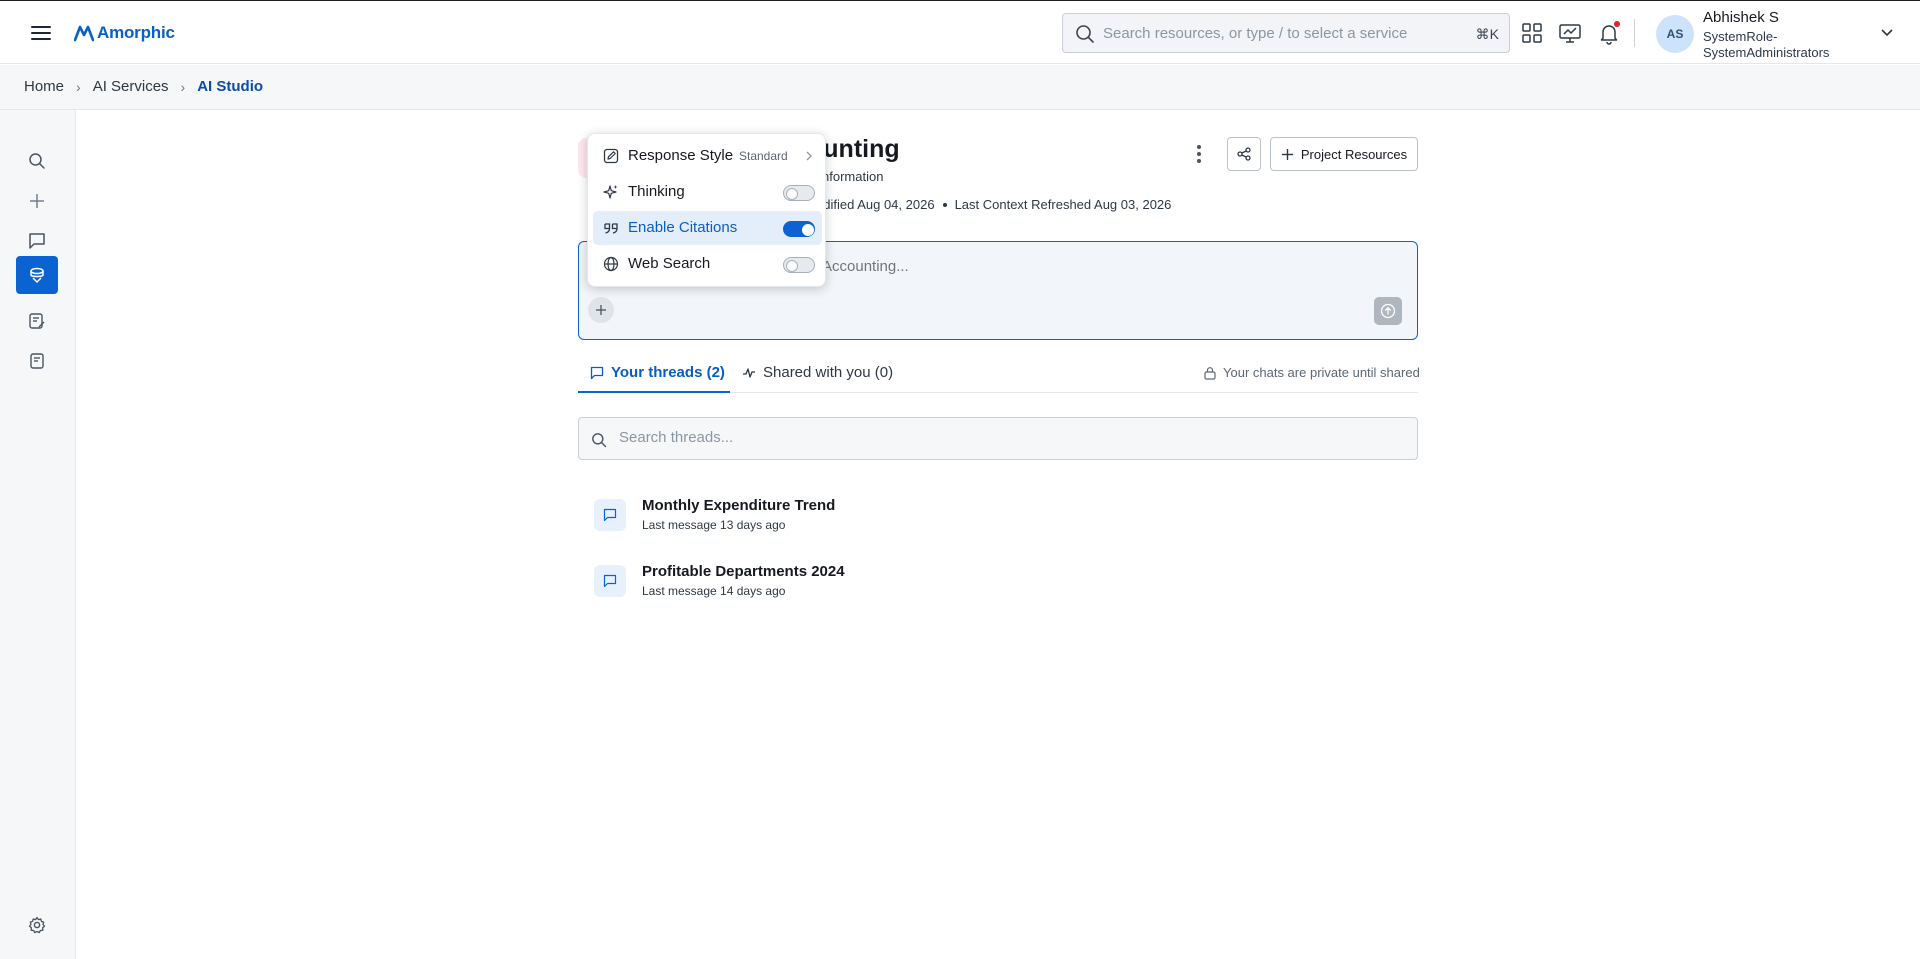  I want to click on response-style-value: Standard, so click(763, 156).